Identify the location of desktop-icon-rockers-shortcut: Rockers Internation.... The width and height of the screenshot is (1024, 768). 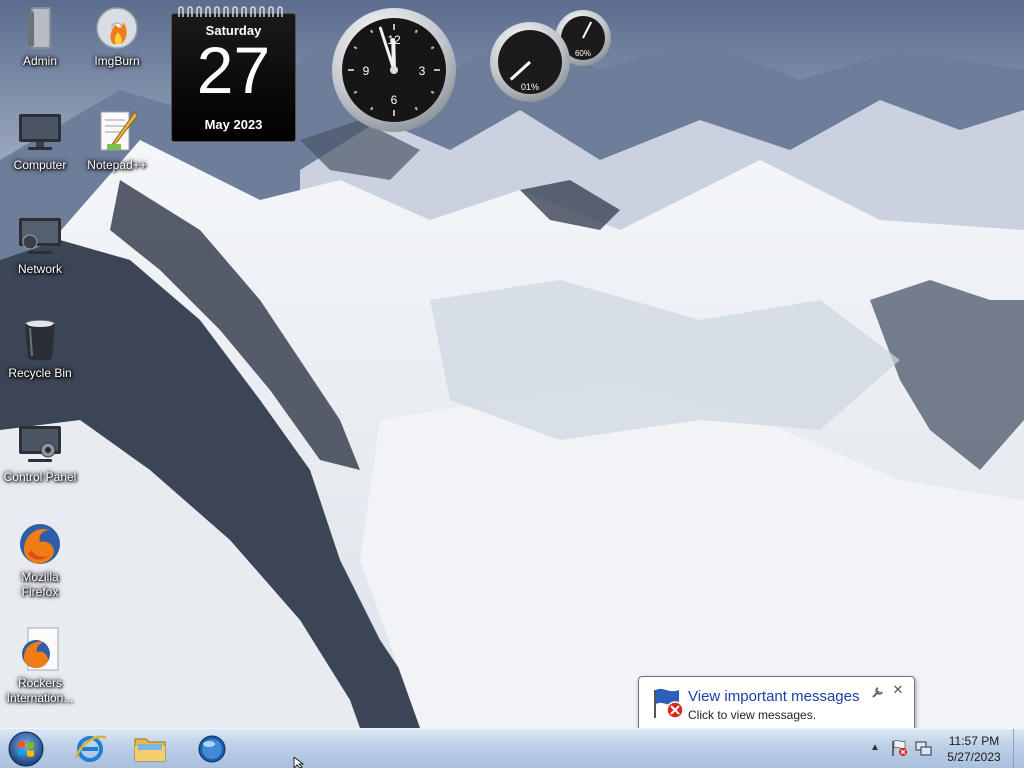
(40, 666).